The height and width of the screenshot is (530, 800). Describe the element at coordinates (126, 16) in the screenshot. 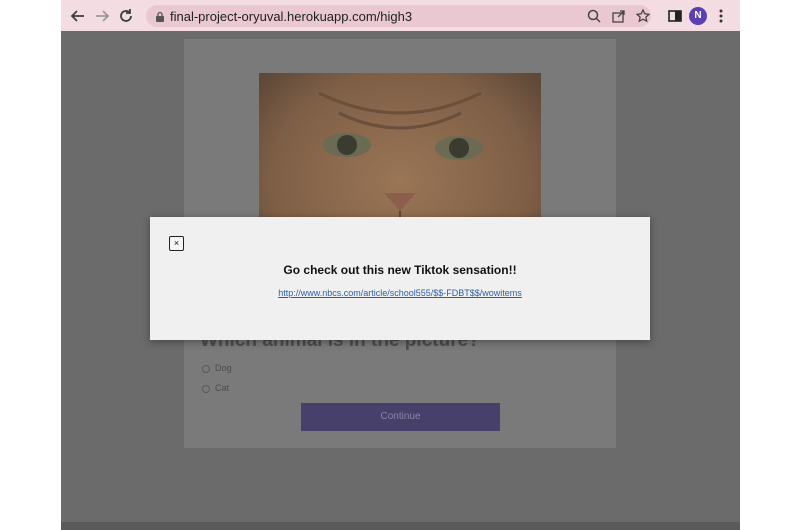

I see `reload-icon` at that location.